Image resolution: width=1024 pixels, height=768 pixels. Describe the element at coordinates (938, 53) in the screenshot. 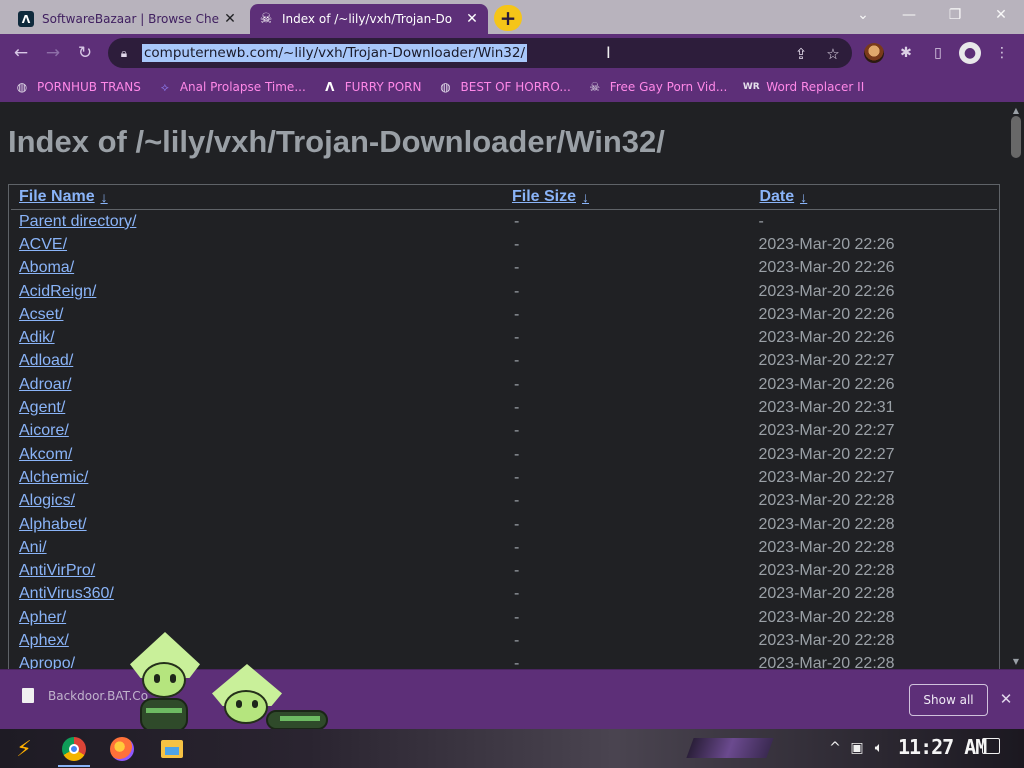

I see `side-panel-icon: ▯` at that location.